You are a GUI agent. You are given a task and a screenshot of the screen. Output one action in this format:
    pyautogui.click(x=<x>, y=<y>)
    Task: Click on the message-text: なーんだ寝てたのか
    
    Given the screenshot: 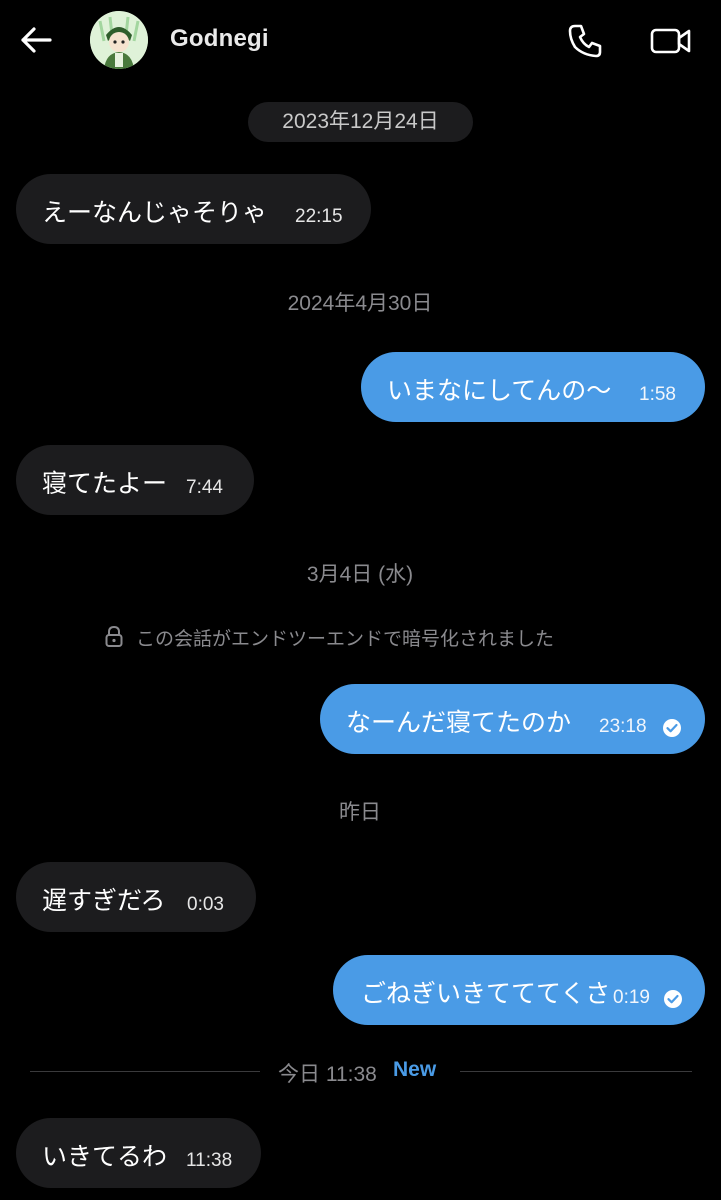 What is the action you would take?
    pyautogui.click(x=459, y=722)
    